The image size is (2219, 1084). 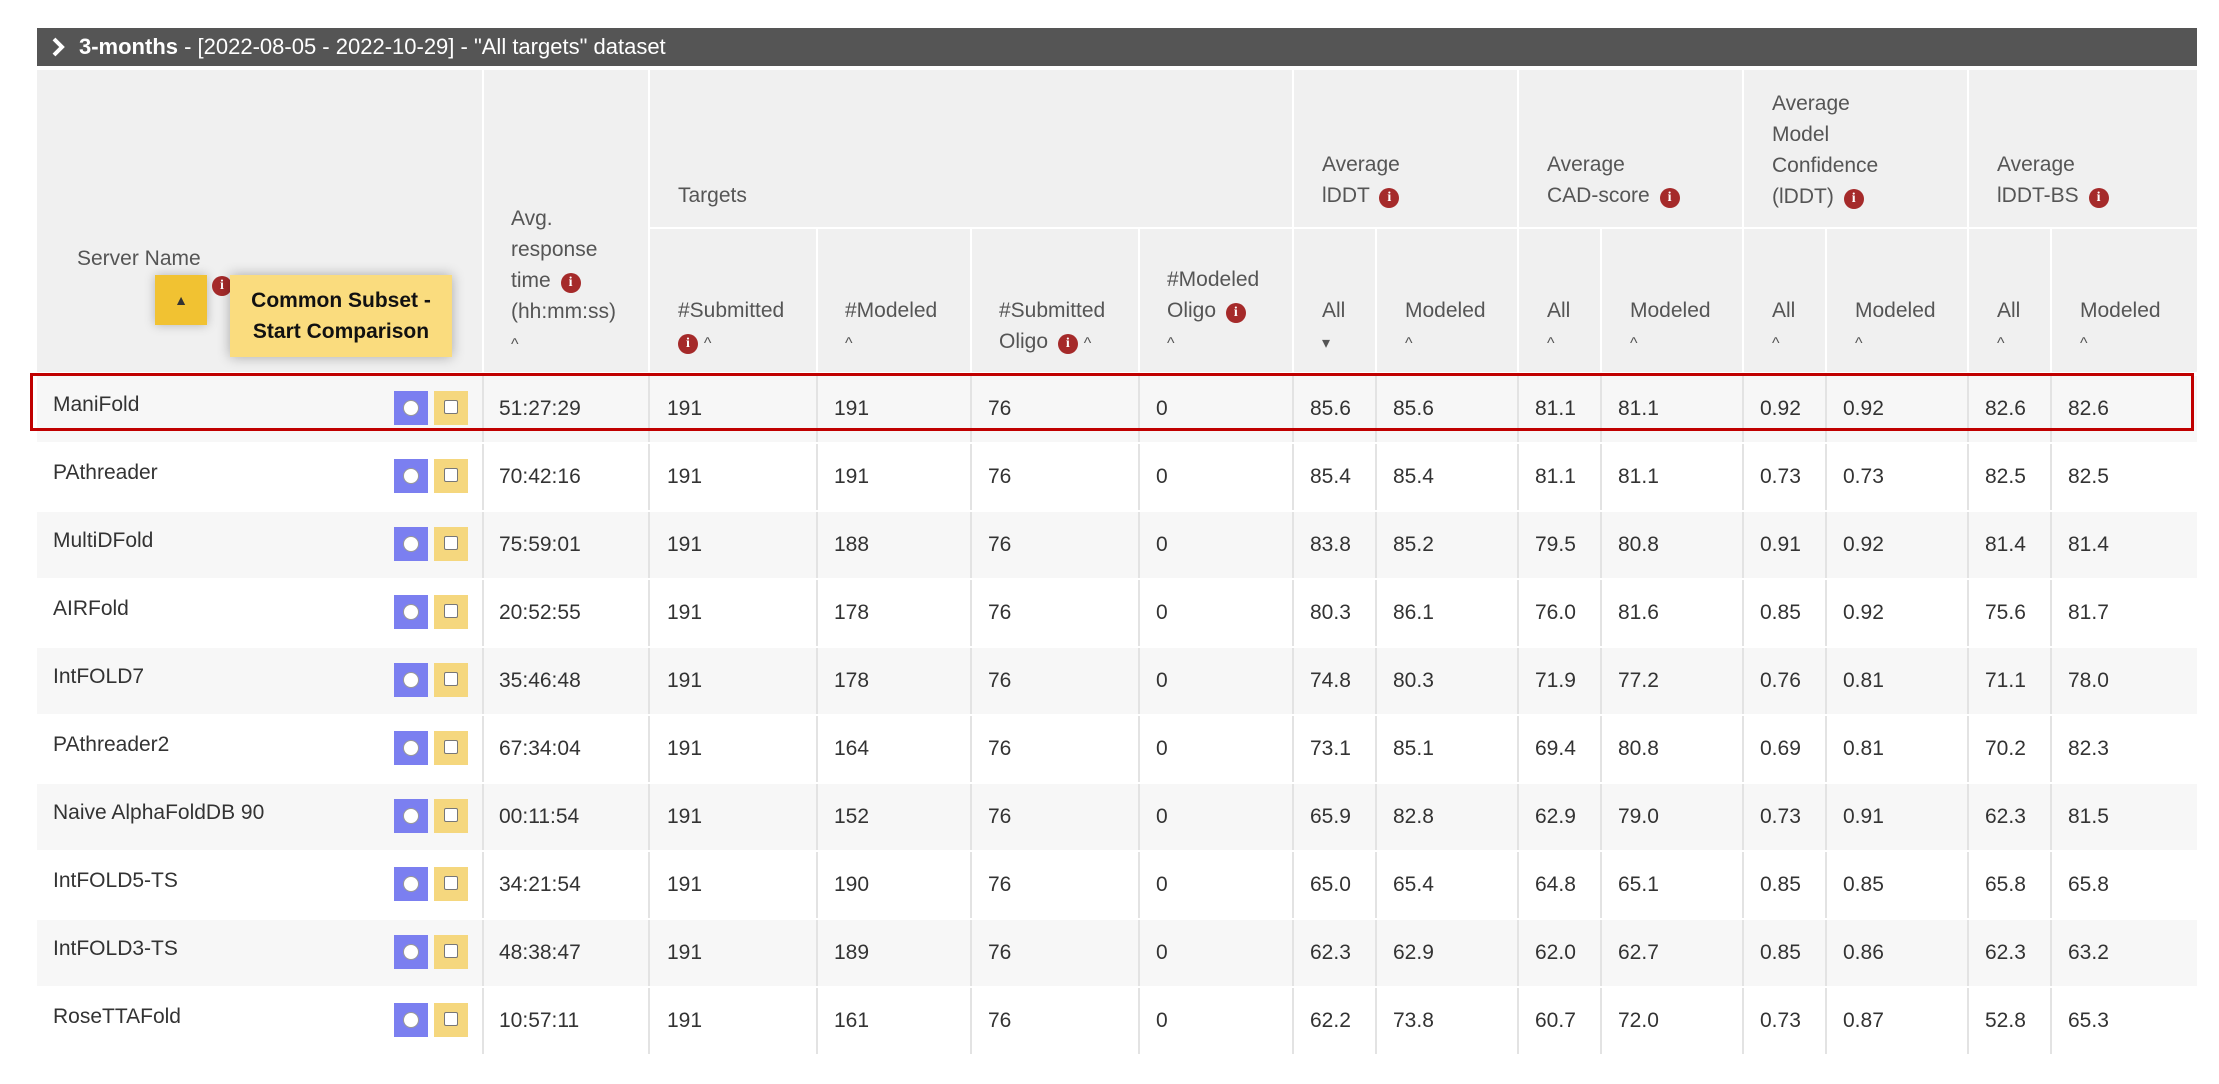 I want to click on modeled-cell: 189, so click(x=852, y=952).